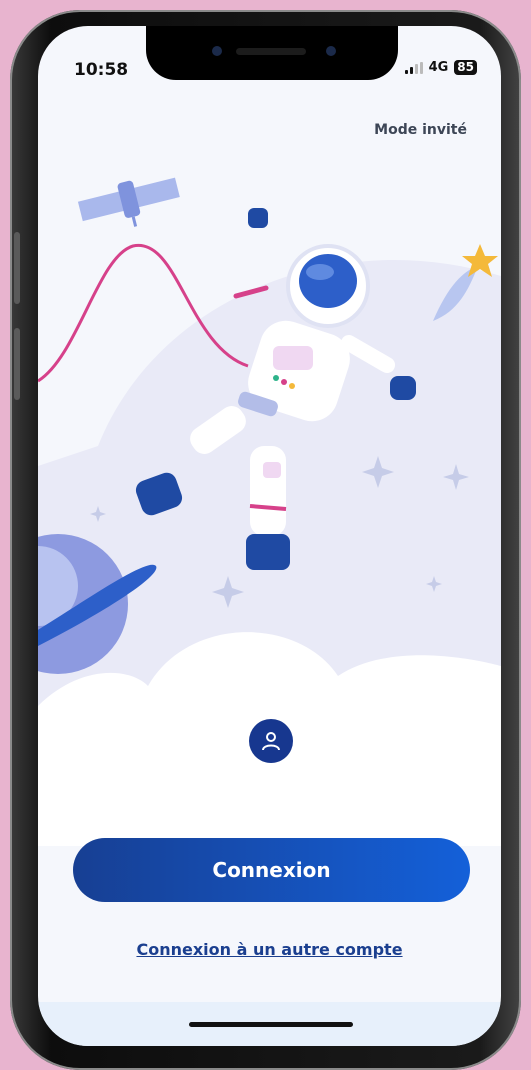 This screenshot has height=1070, width=531. Describe the element at coordinates (413, 67) in the screenshot. I see `signal-icon` at that location.